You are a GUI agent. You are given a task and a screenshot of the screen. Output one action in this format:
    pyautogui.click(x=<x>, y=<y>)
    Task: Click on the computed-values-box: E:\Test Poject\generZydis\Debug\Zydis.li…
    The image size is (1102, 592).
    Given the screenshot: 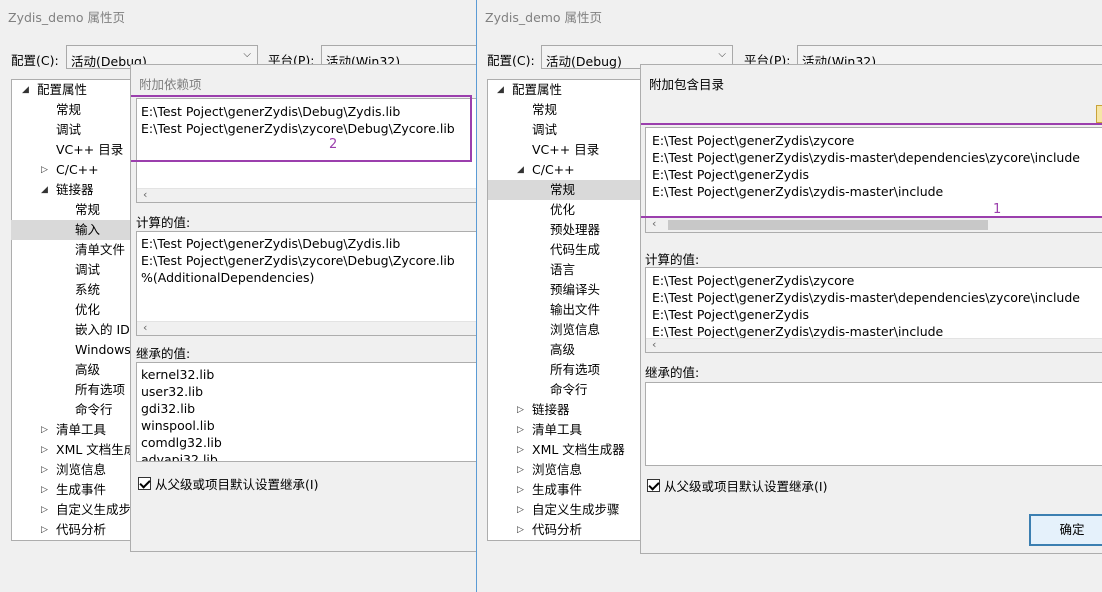 What is the action you would take?
    pyautogui.click(x=306, y=283)
    